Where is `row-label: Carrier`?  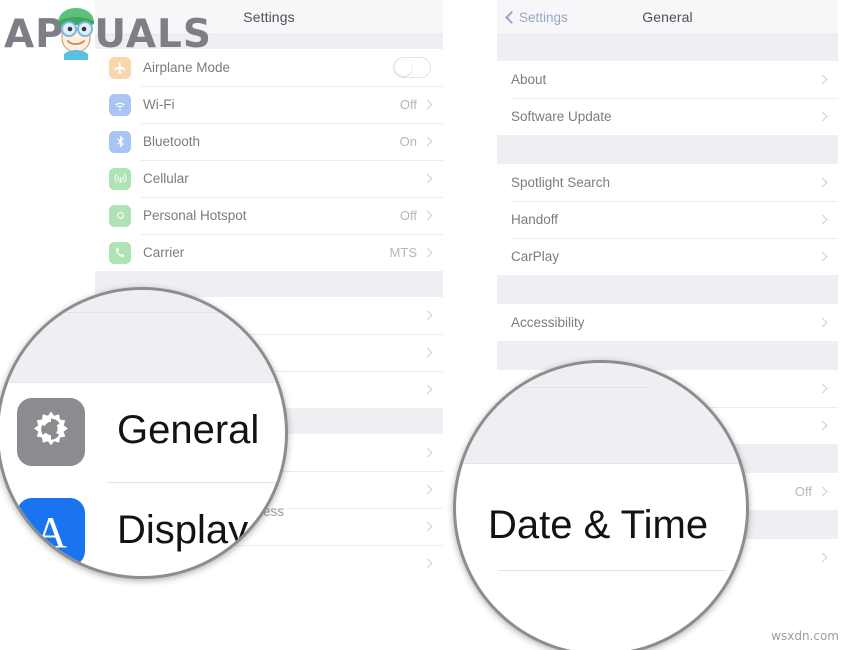
row-label: Carrier is located at coordinates (164, 252).